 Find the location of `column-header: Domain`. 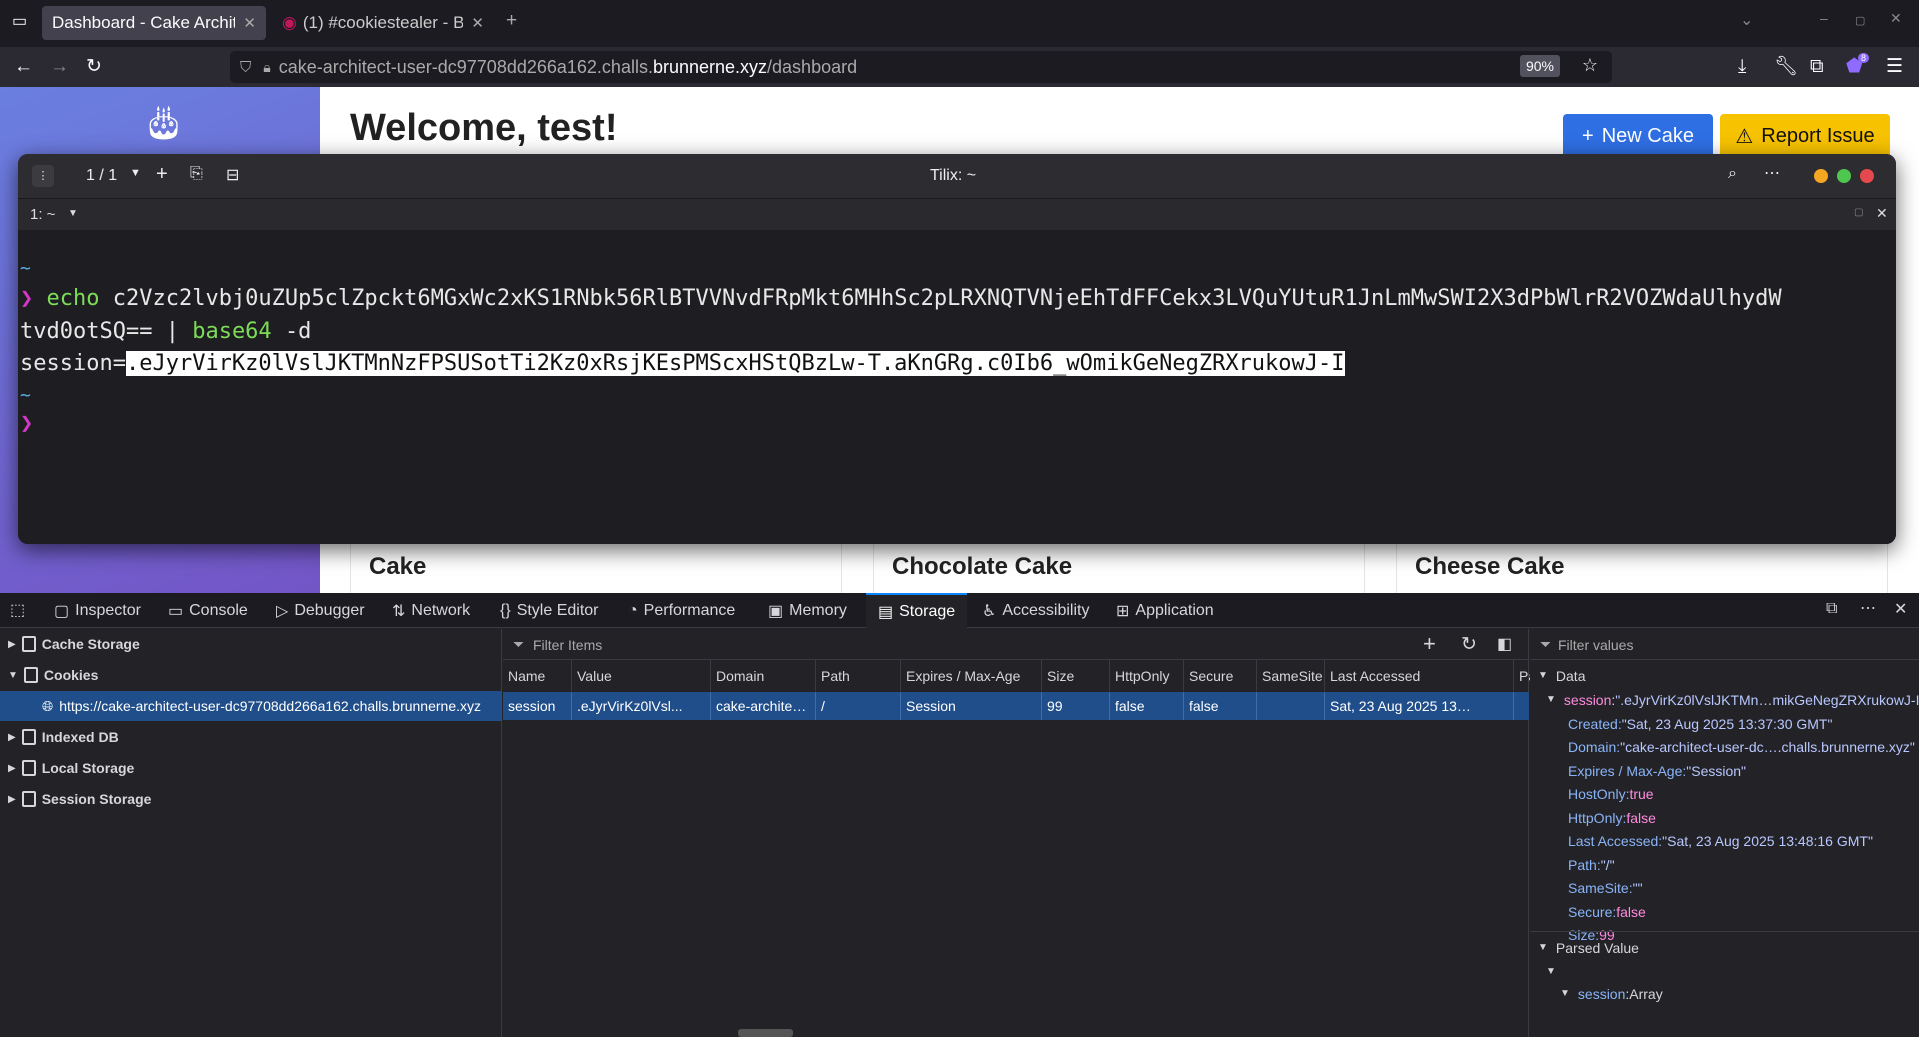

column-header: Domain is located at coordinates (763, 675).